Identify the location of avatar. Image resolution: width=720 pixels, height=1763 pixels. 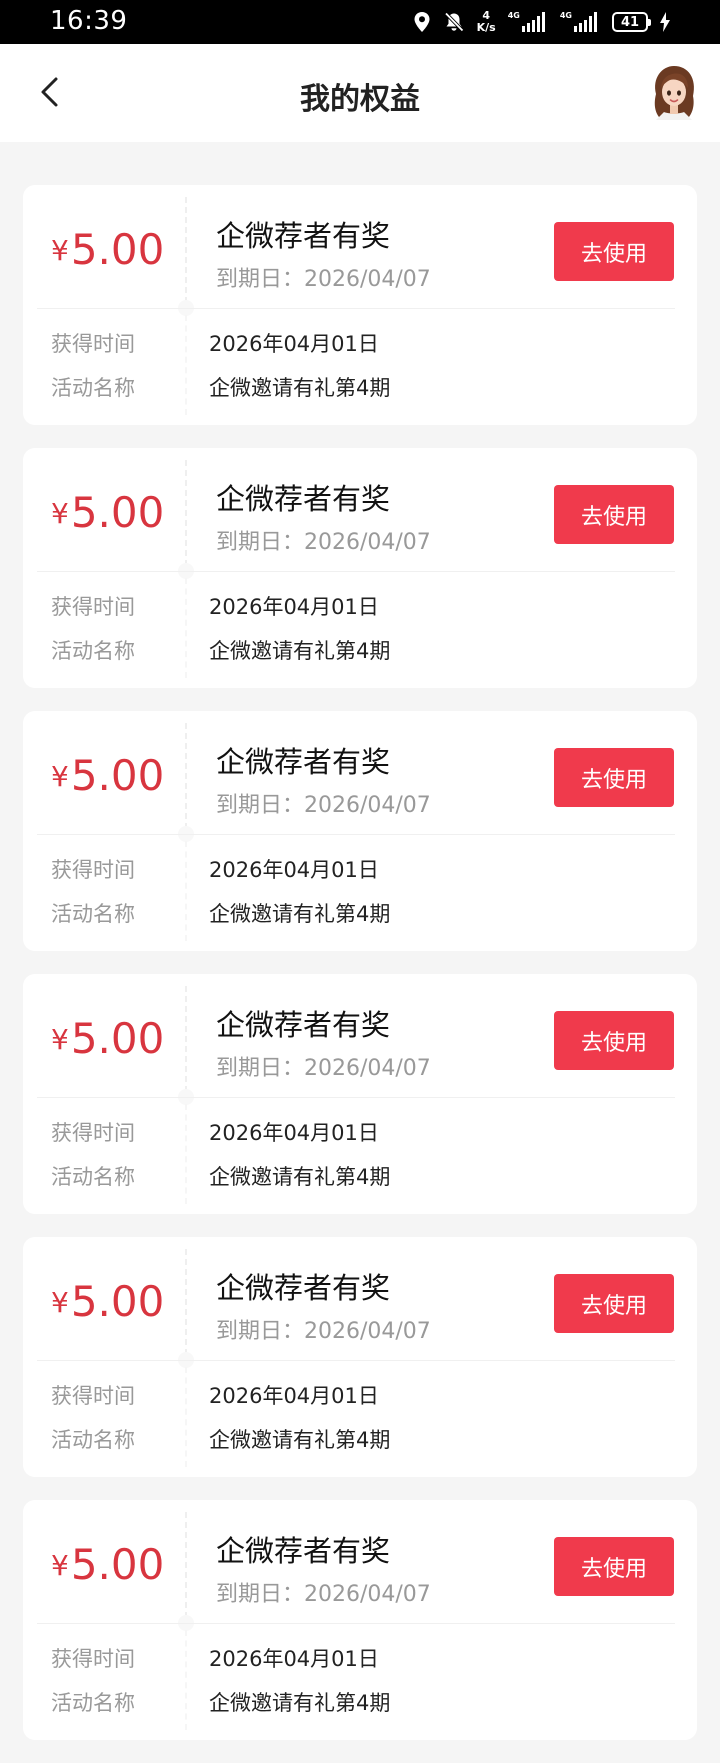
(674, 92).